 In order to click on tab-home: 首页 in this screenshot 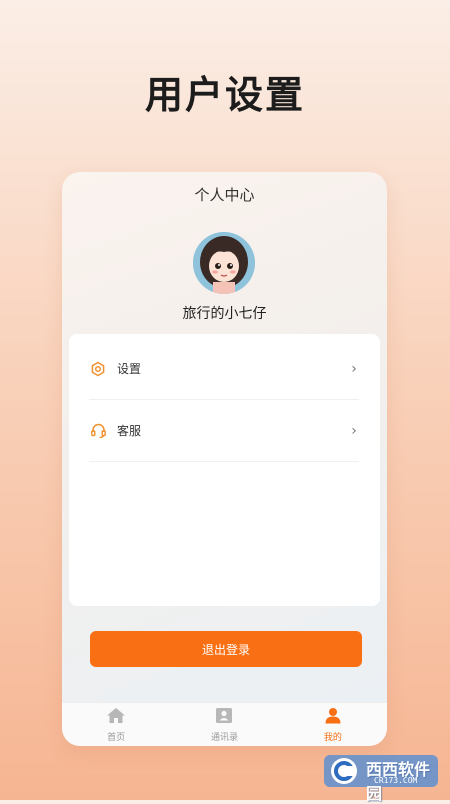, I will do `click(116, 724)`.